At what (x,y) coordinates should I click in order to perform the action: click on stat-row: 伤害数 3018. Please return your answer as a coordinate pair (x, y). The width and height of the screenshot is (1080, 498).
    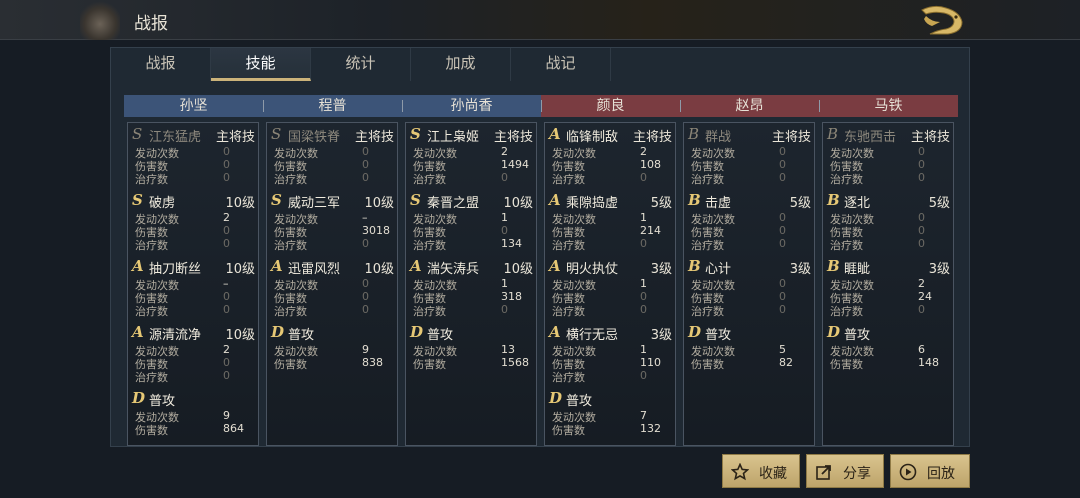
    Looking at the image, I should click on (332, 231).